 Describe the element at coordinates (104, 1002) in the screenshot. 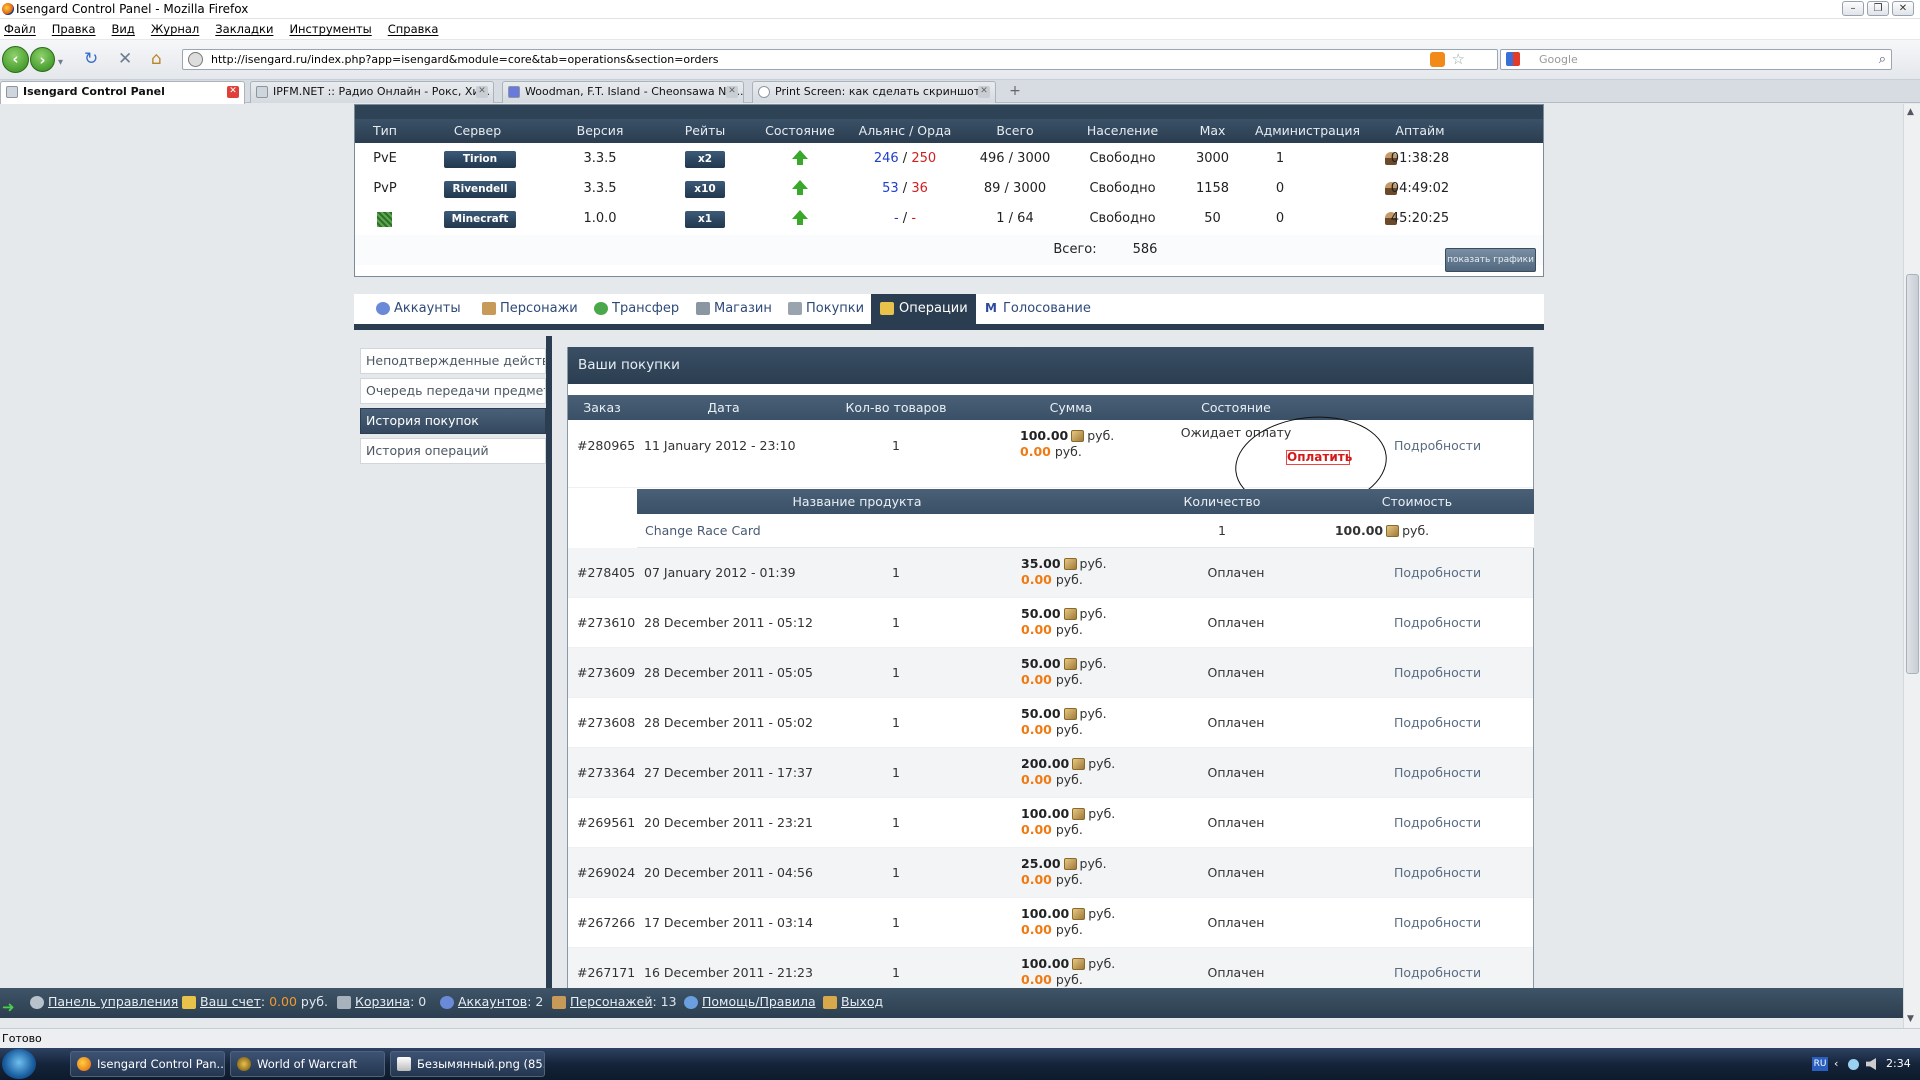

I see `footer-control-panel: Панель управления` at that location.